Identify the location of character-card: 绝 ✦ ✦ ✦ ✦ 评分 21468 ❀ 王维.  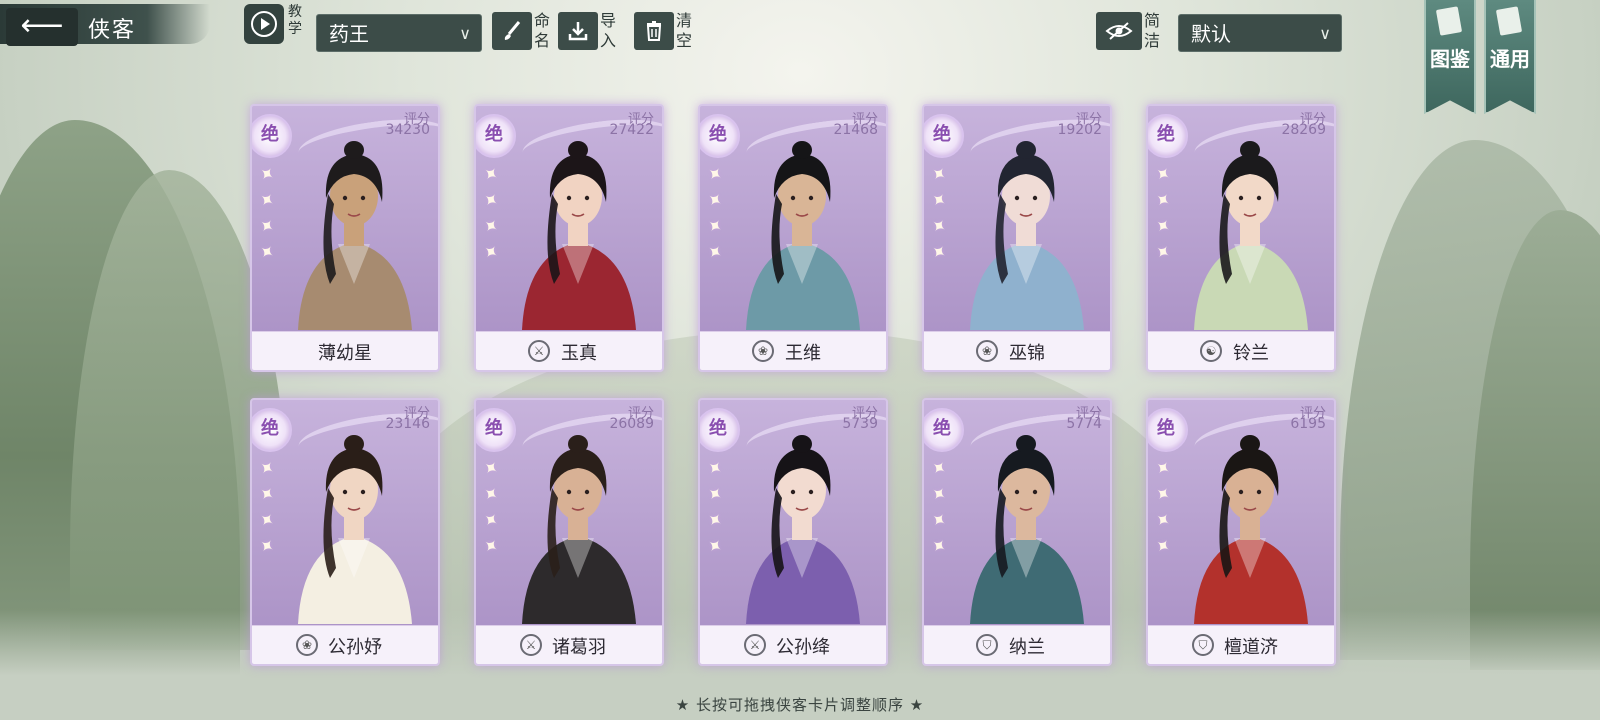
(793, 238).